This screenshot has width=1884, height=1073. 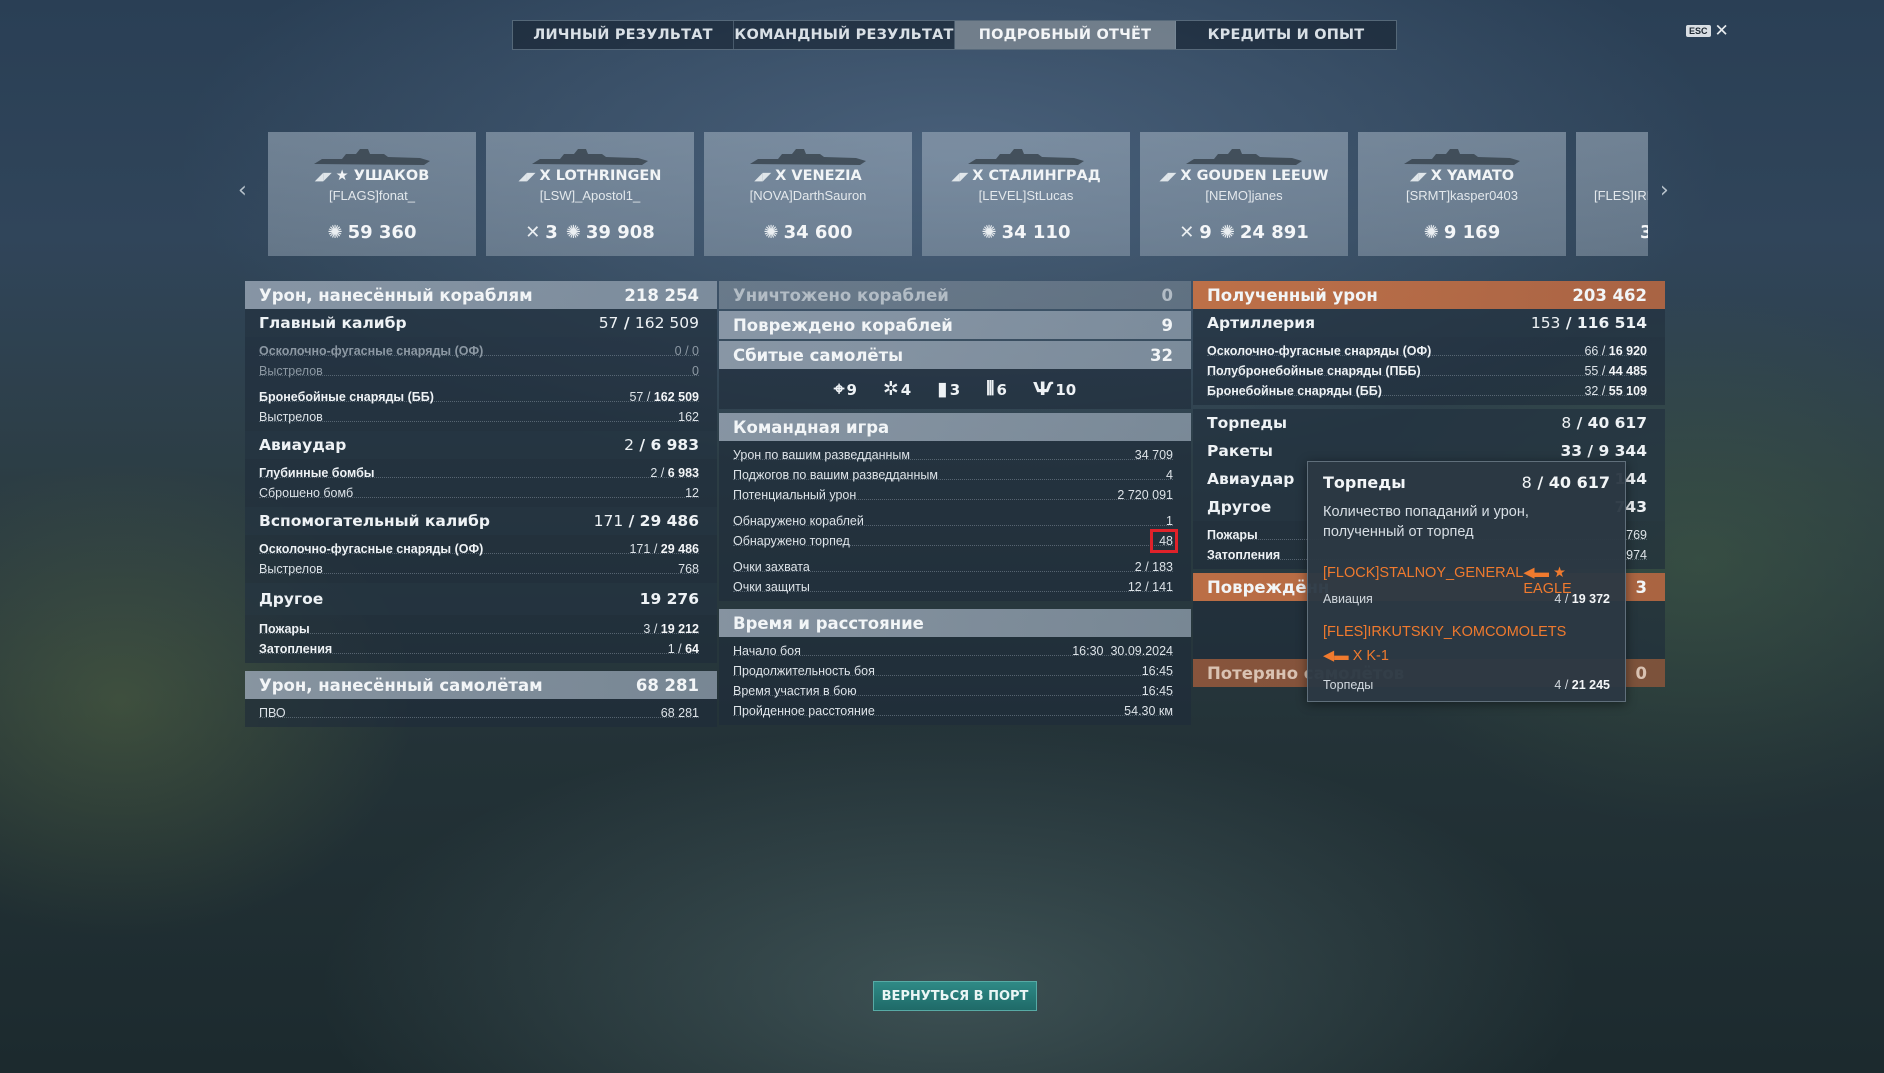 What do you see at coordinates (1698, 30) in the screenshot?
I see `esc-key-hint: ESC` at bounding box center [1698, 30].